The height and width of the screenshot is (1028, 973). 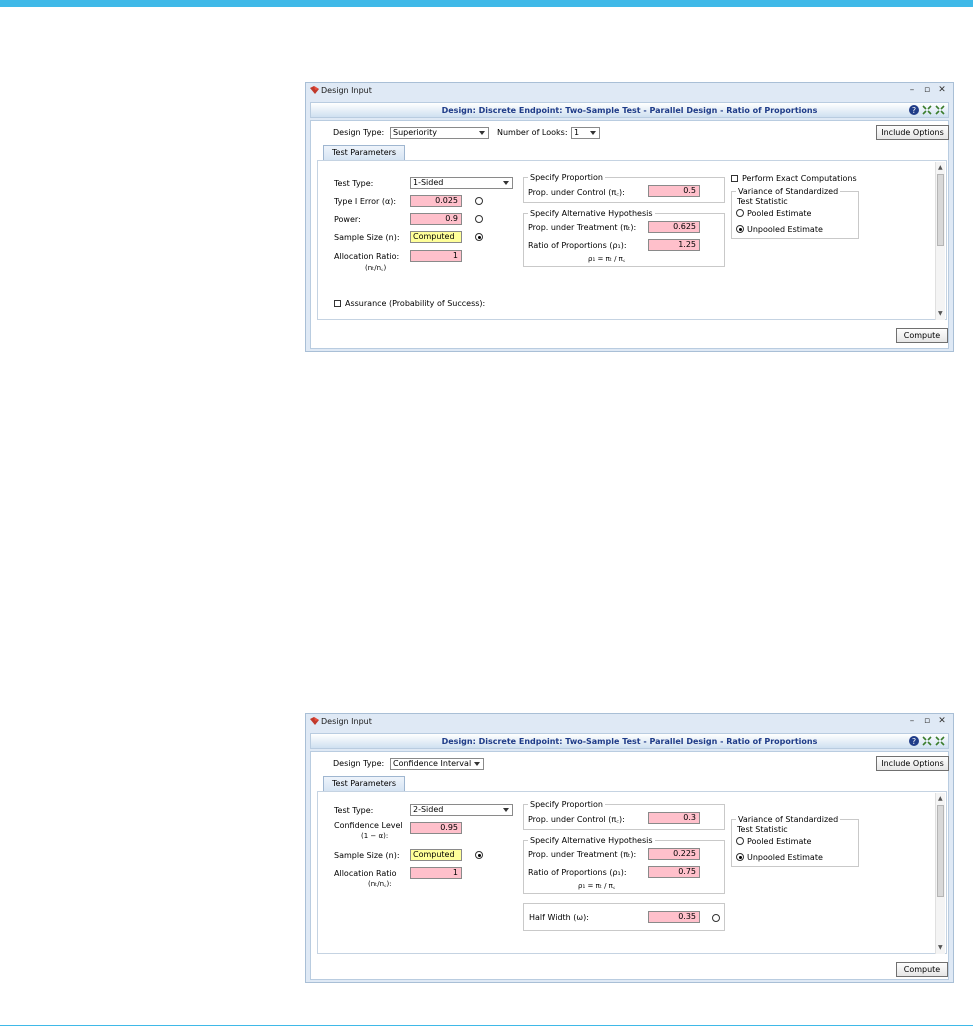 I want to click on prop-treatment-input: 0.225, so click(x=674, y=854).